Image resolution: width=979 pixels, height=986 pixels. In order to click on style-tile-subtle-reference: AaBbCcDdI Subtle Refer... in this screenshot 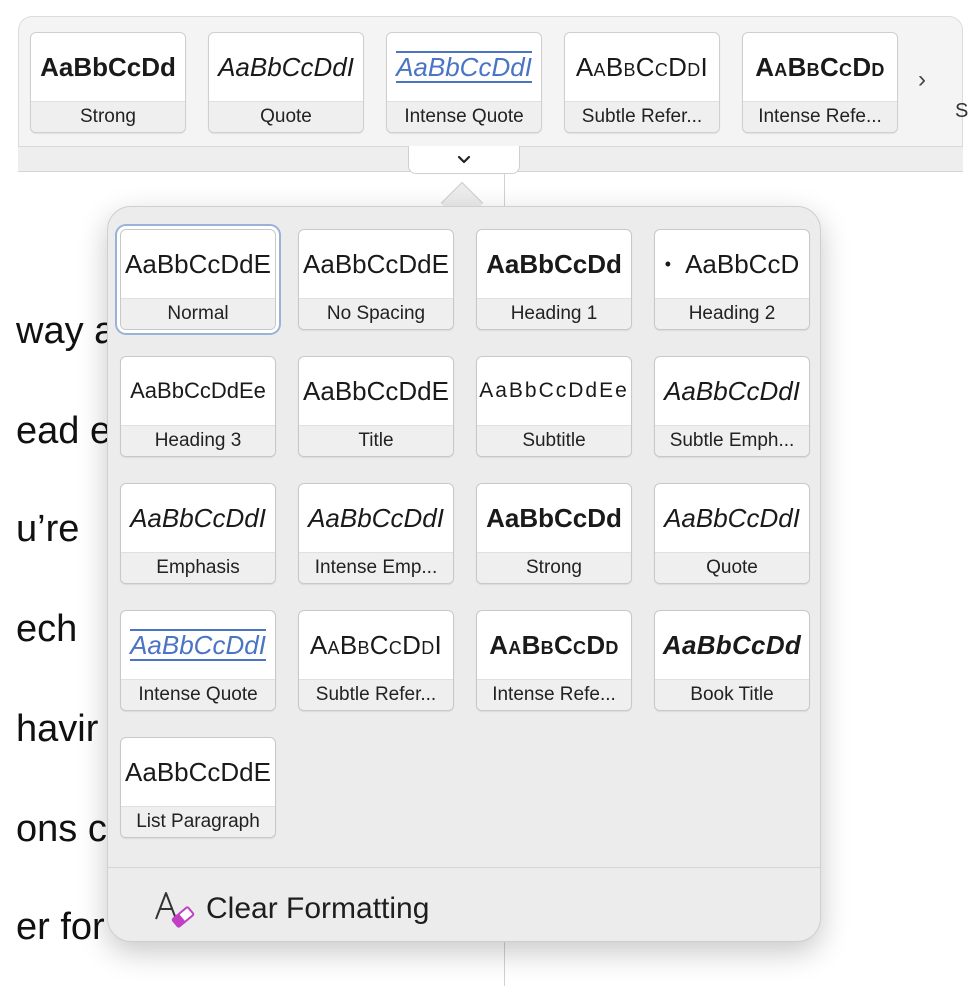, I will do `click(376, 660)`.